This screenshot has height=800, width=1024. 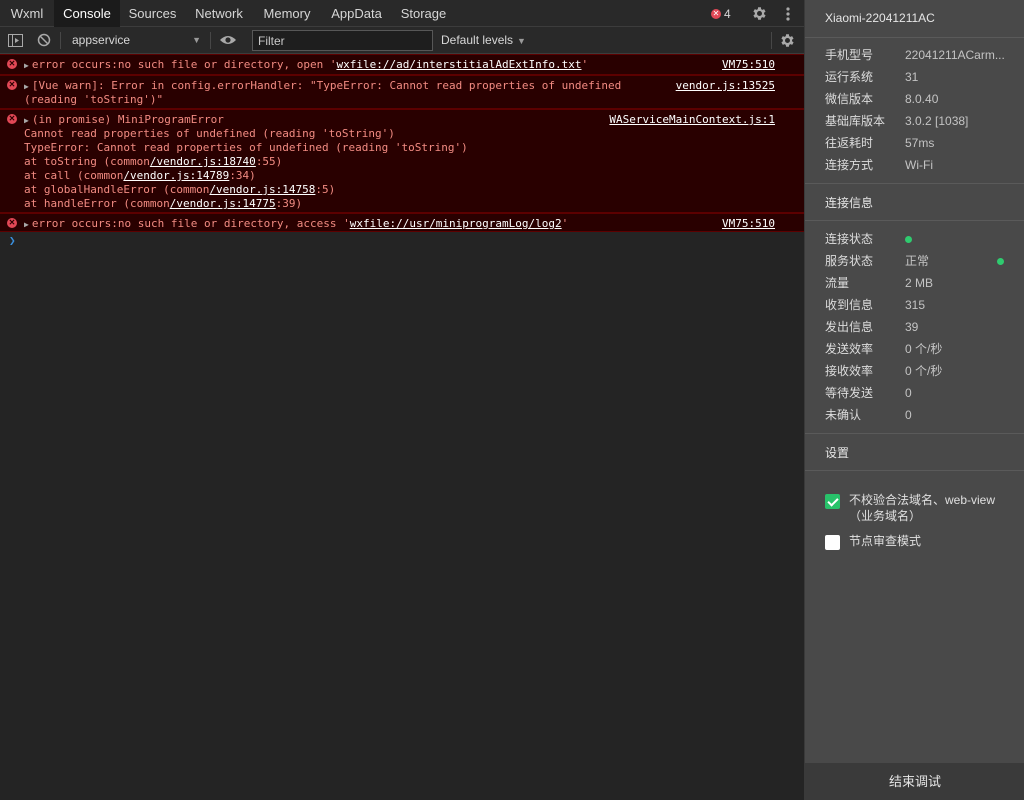 I want to click on info-key: 收到信息, so click(x=849, y=305).